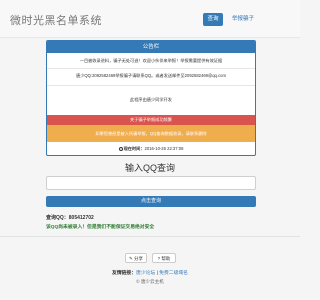 This screenshot has height=300, width=320. I want to click on site-brand: 微时光黑名单系统, so click(56, 20).